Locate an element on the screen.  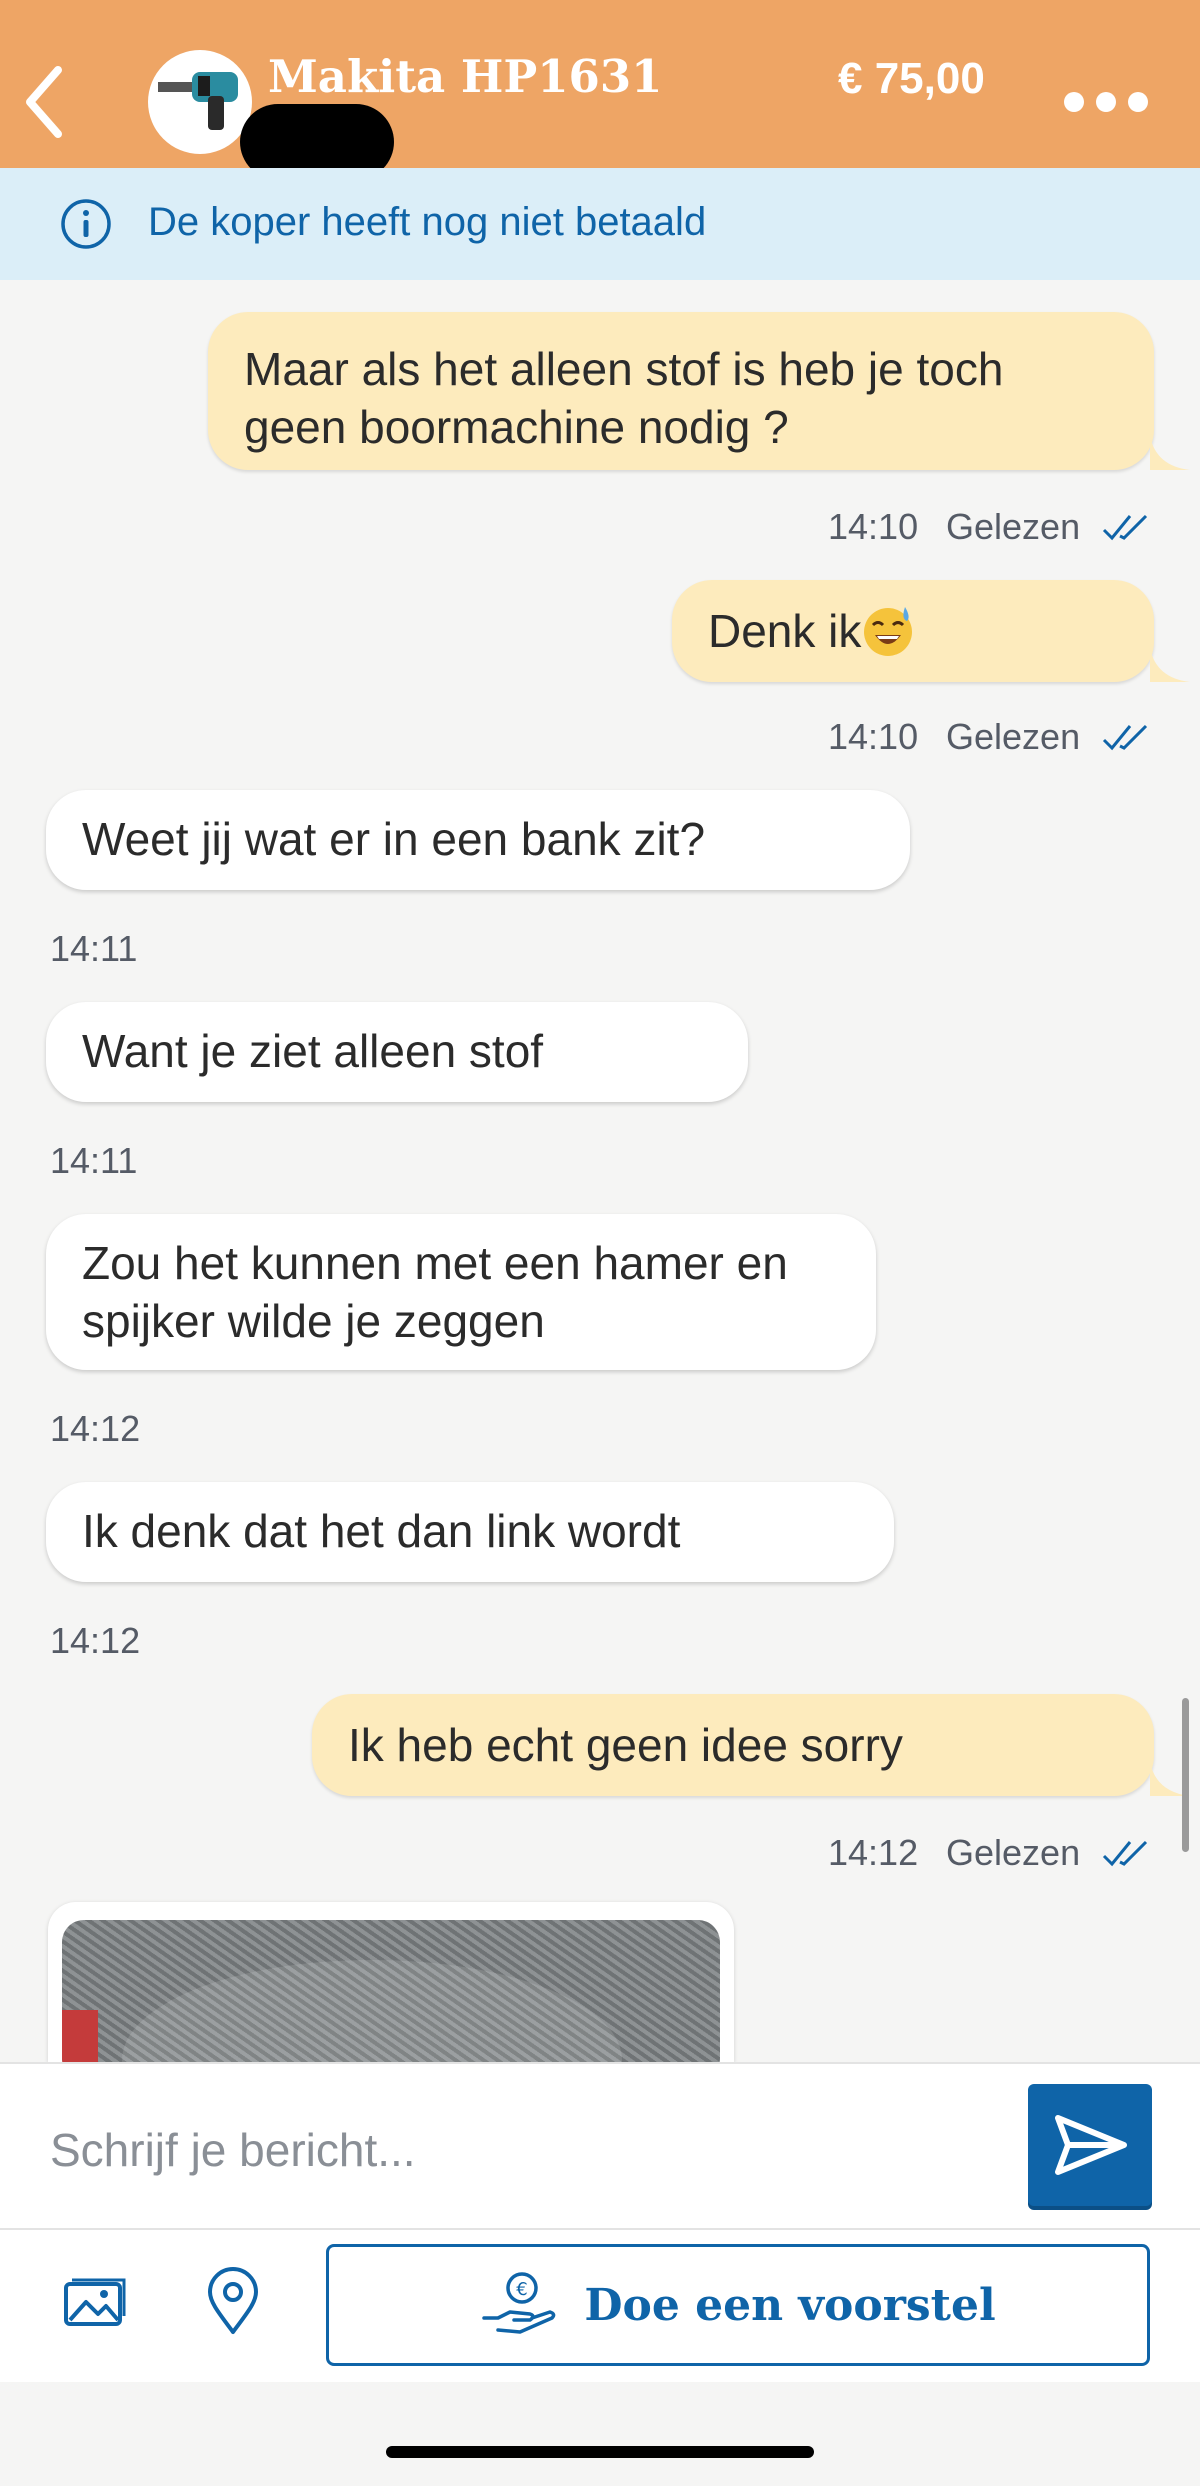
banner-text: De koper heeft nog niet betaald is located at coordinates (427, 222).